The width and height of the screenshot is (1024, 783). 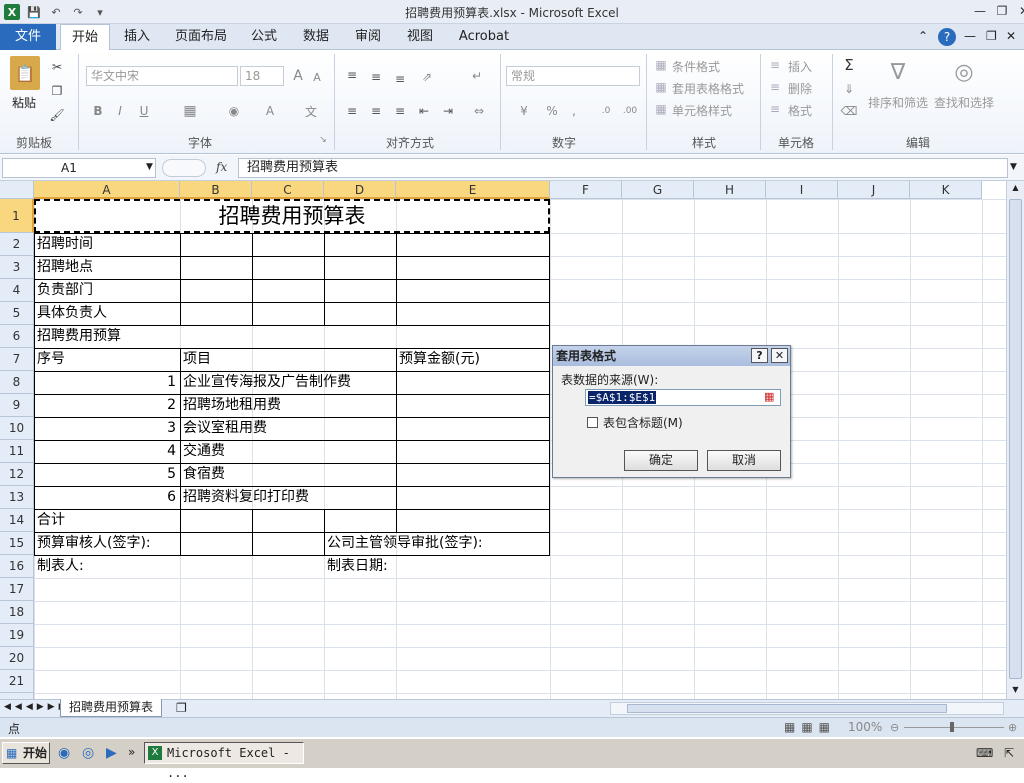 I want to click on cell-a3: 招聘地点, so click(x=65, y=267).